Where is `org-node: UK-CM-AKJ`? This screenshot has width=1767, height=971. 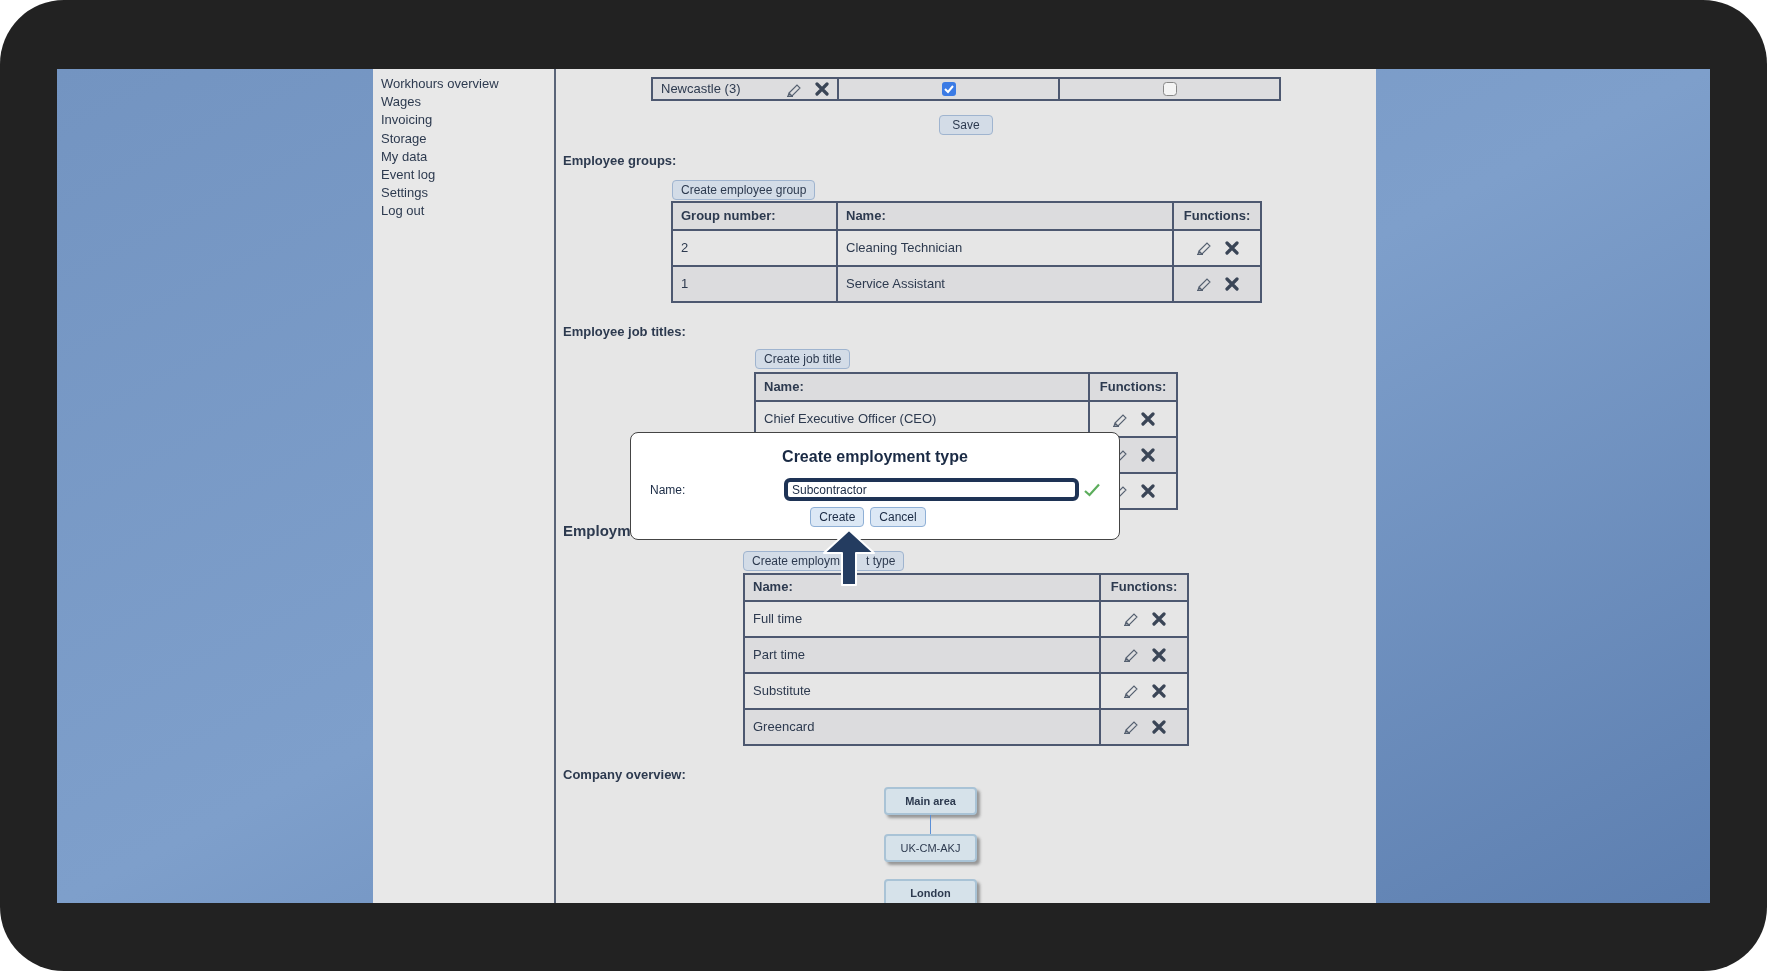 org-node: UK-CM-AKJ is located at coordinates (930, 848).